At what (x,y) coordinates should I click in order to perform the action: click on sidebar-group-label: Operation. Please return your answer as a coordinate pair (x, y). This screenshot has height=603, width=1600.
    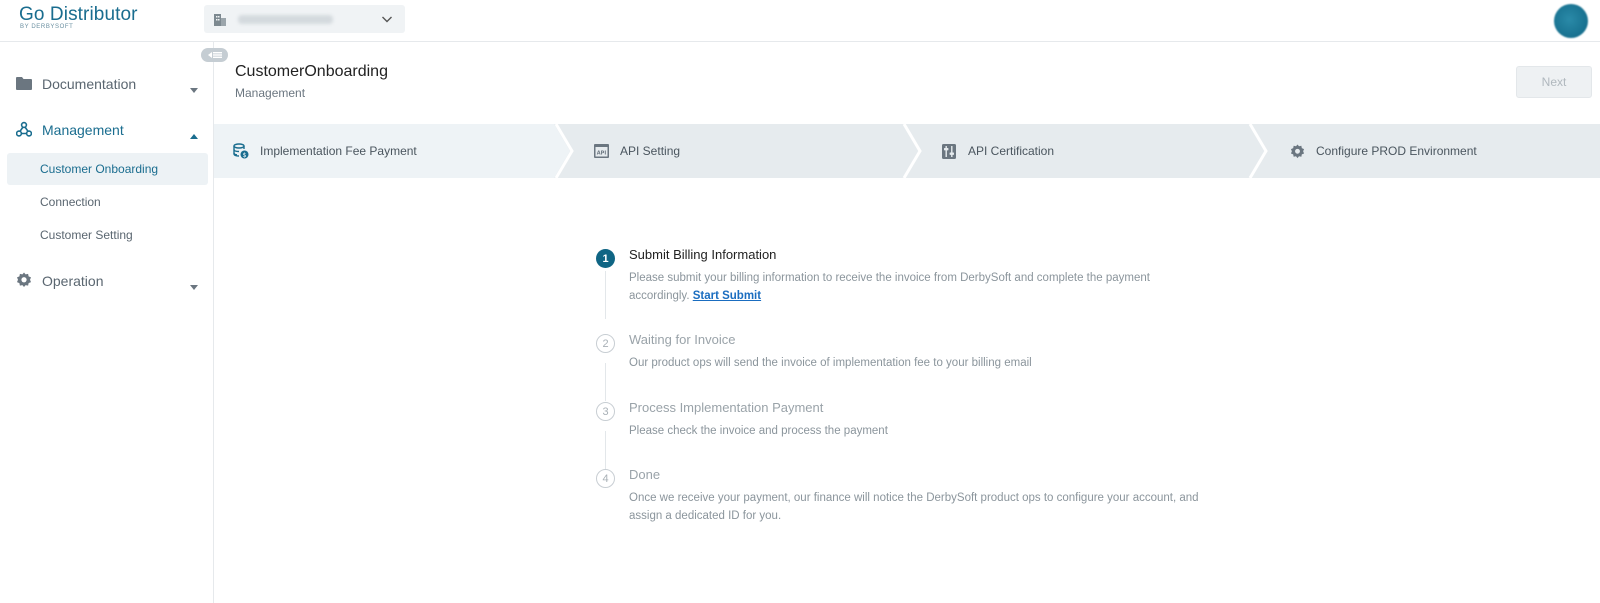
    Looking at the image, I should click on (73, 281).